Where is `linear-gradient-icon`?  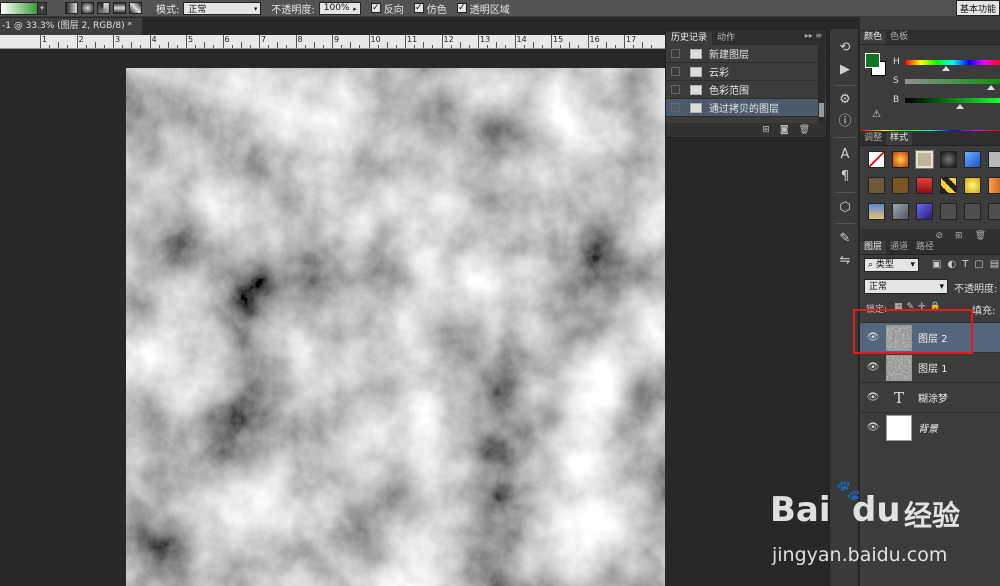
linear-gradient-icon is located at coordinates (71, 8).